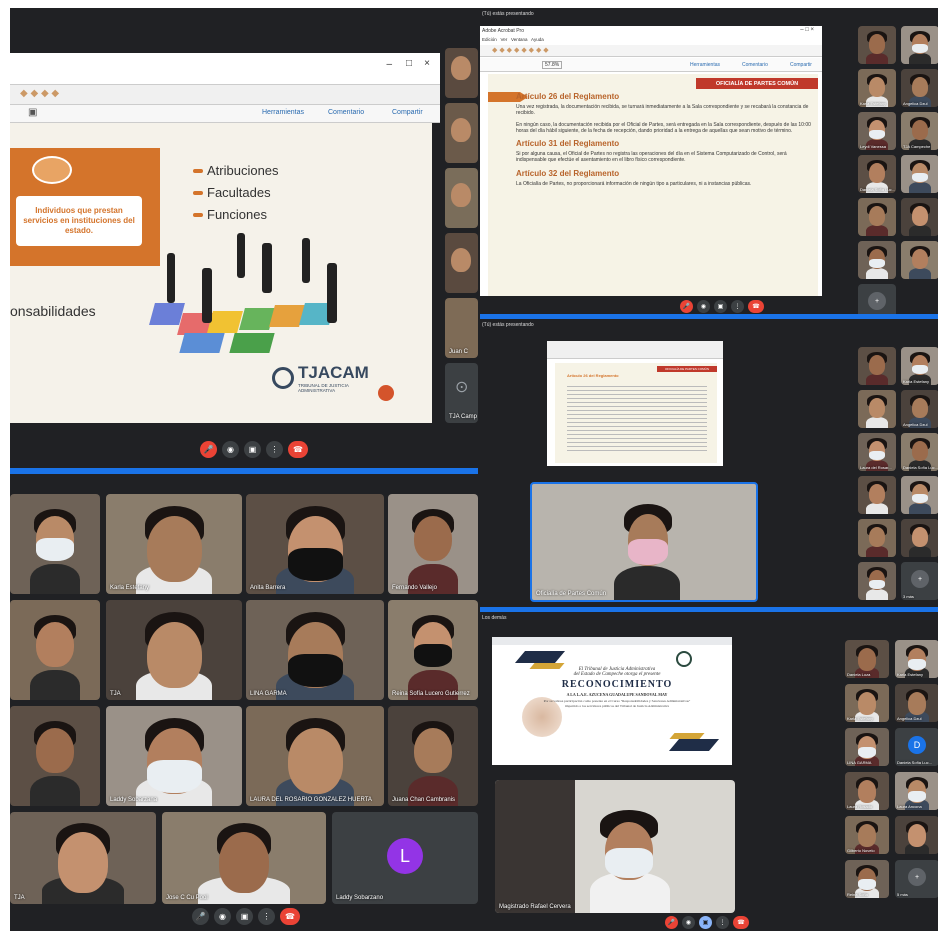 The image size is (938, 931). I want to click on rb-camera: ◉, so click(688, 922).